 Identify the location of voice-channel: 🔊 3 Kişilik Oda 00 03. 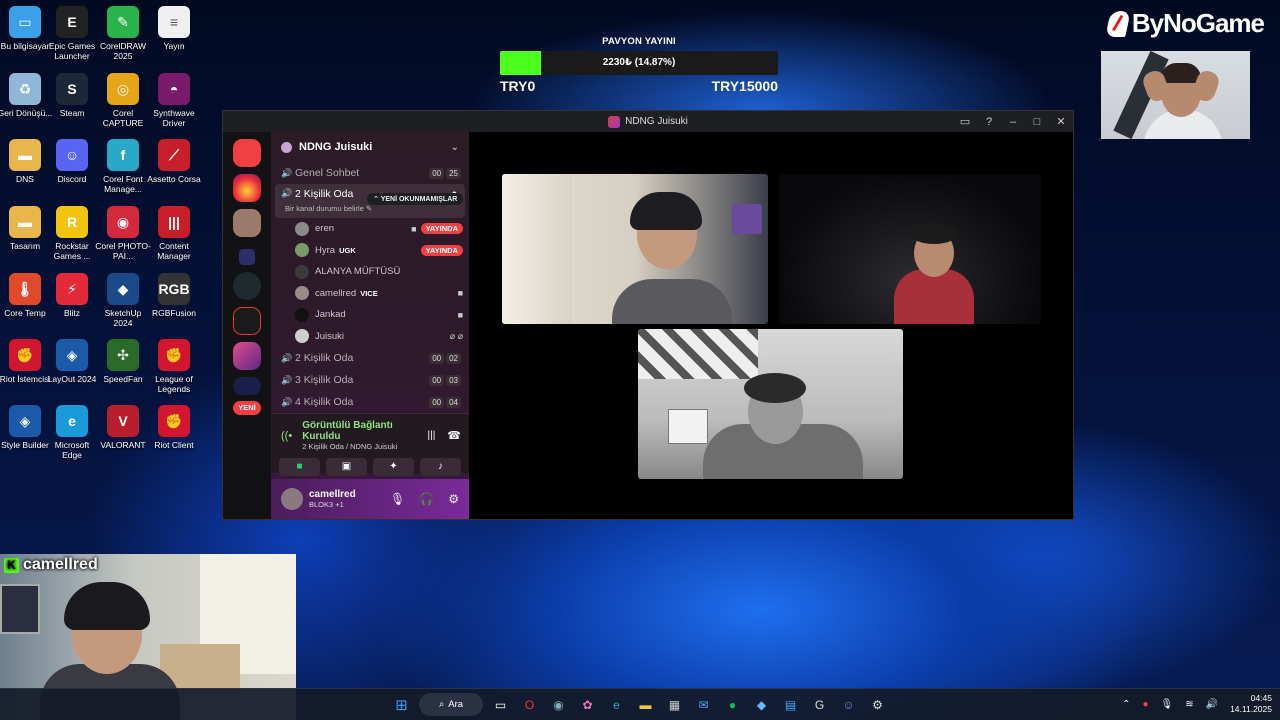
(370, 380).